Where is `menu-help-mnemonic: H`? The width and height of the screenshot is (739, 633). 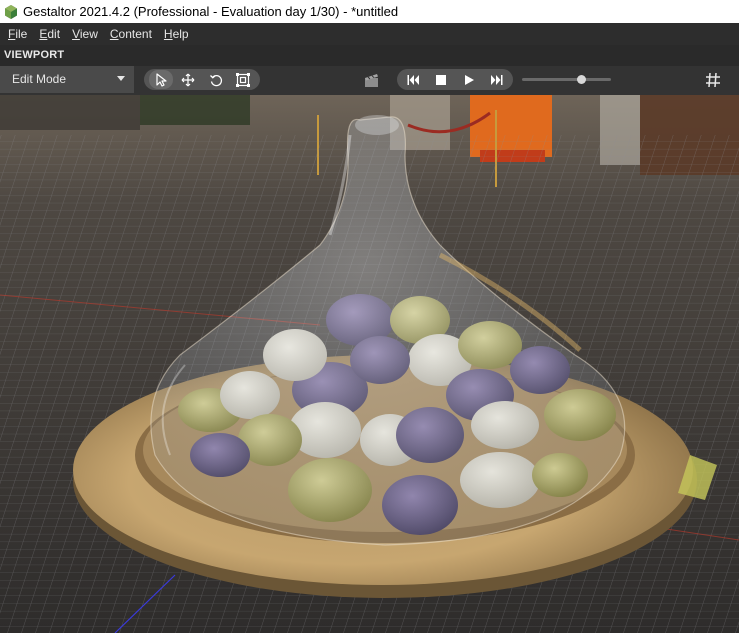
menu-help-mnemonic: H is located at coordinates (168, 34).